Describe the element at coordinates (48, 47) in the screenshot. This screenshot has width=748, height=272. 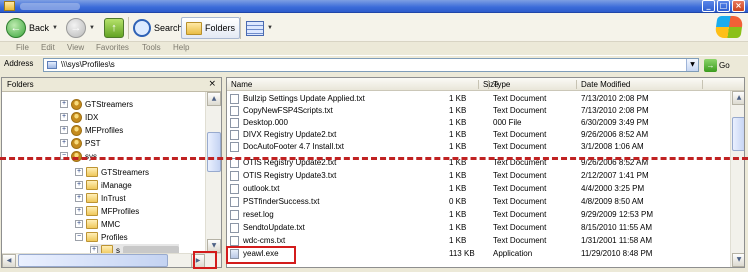
I see `menu-edit: Edit` at that location.